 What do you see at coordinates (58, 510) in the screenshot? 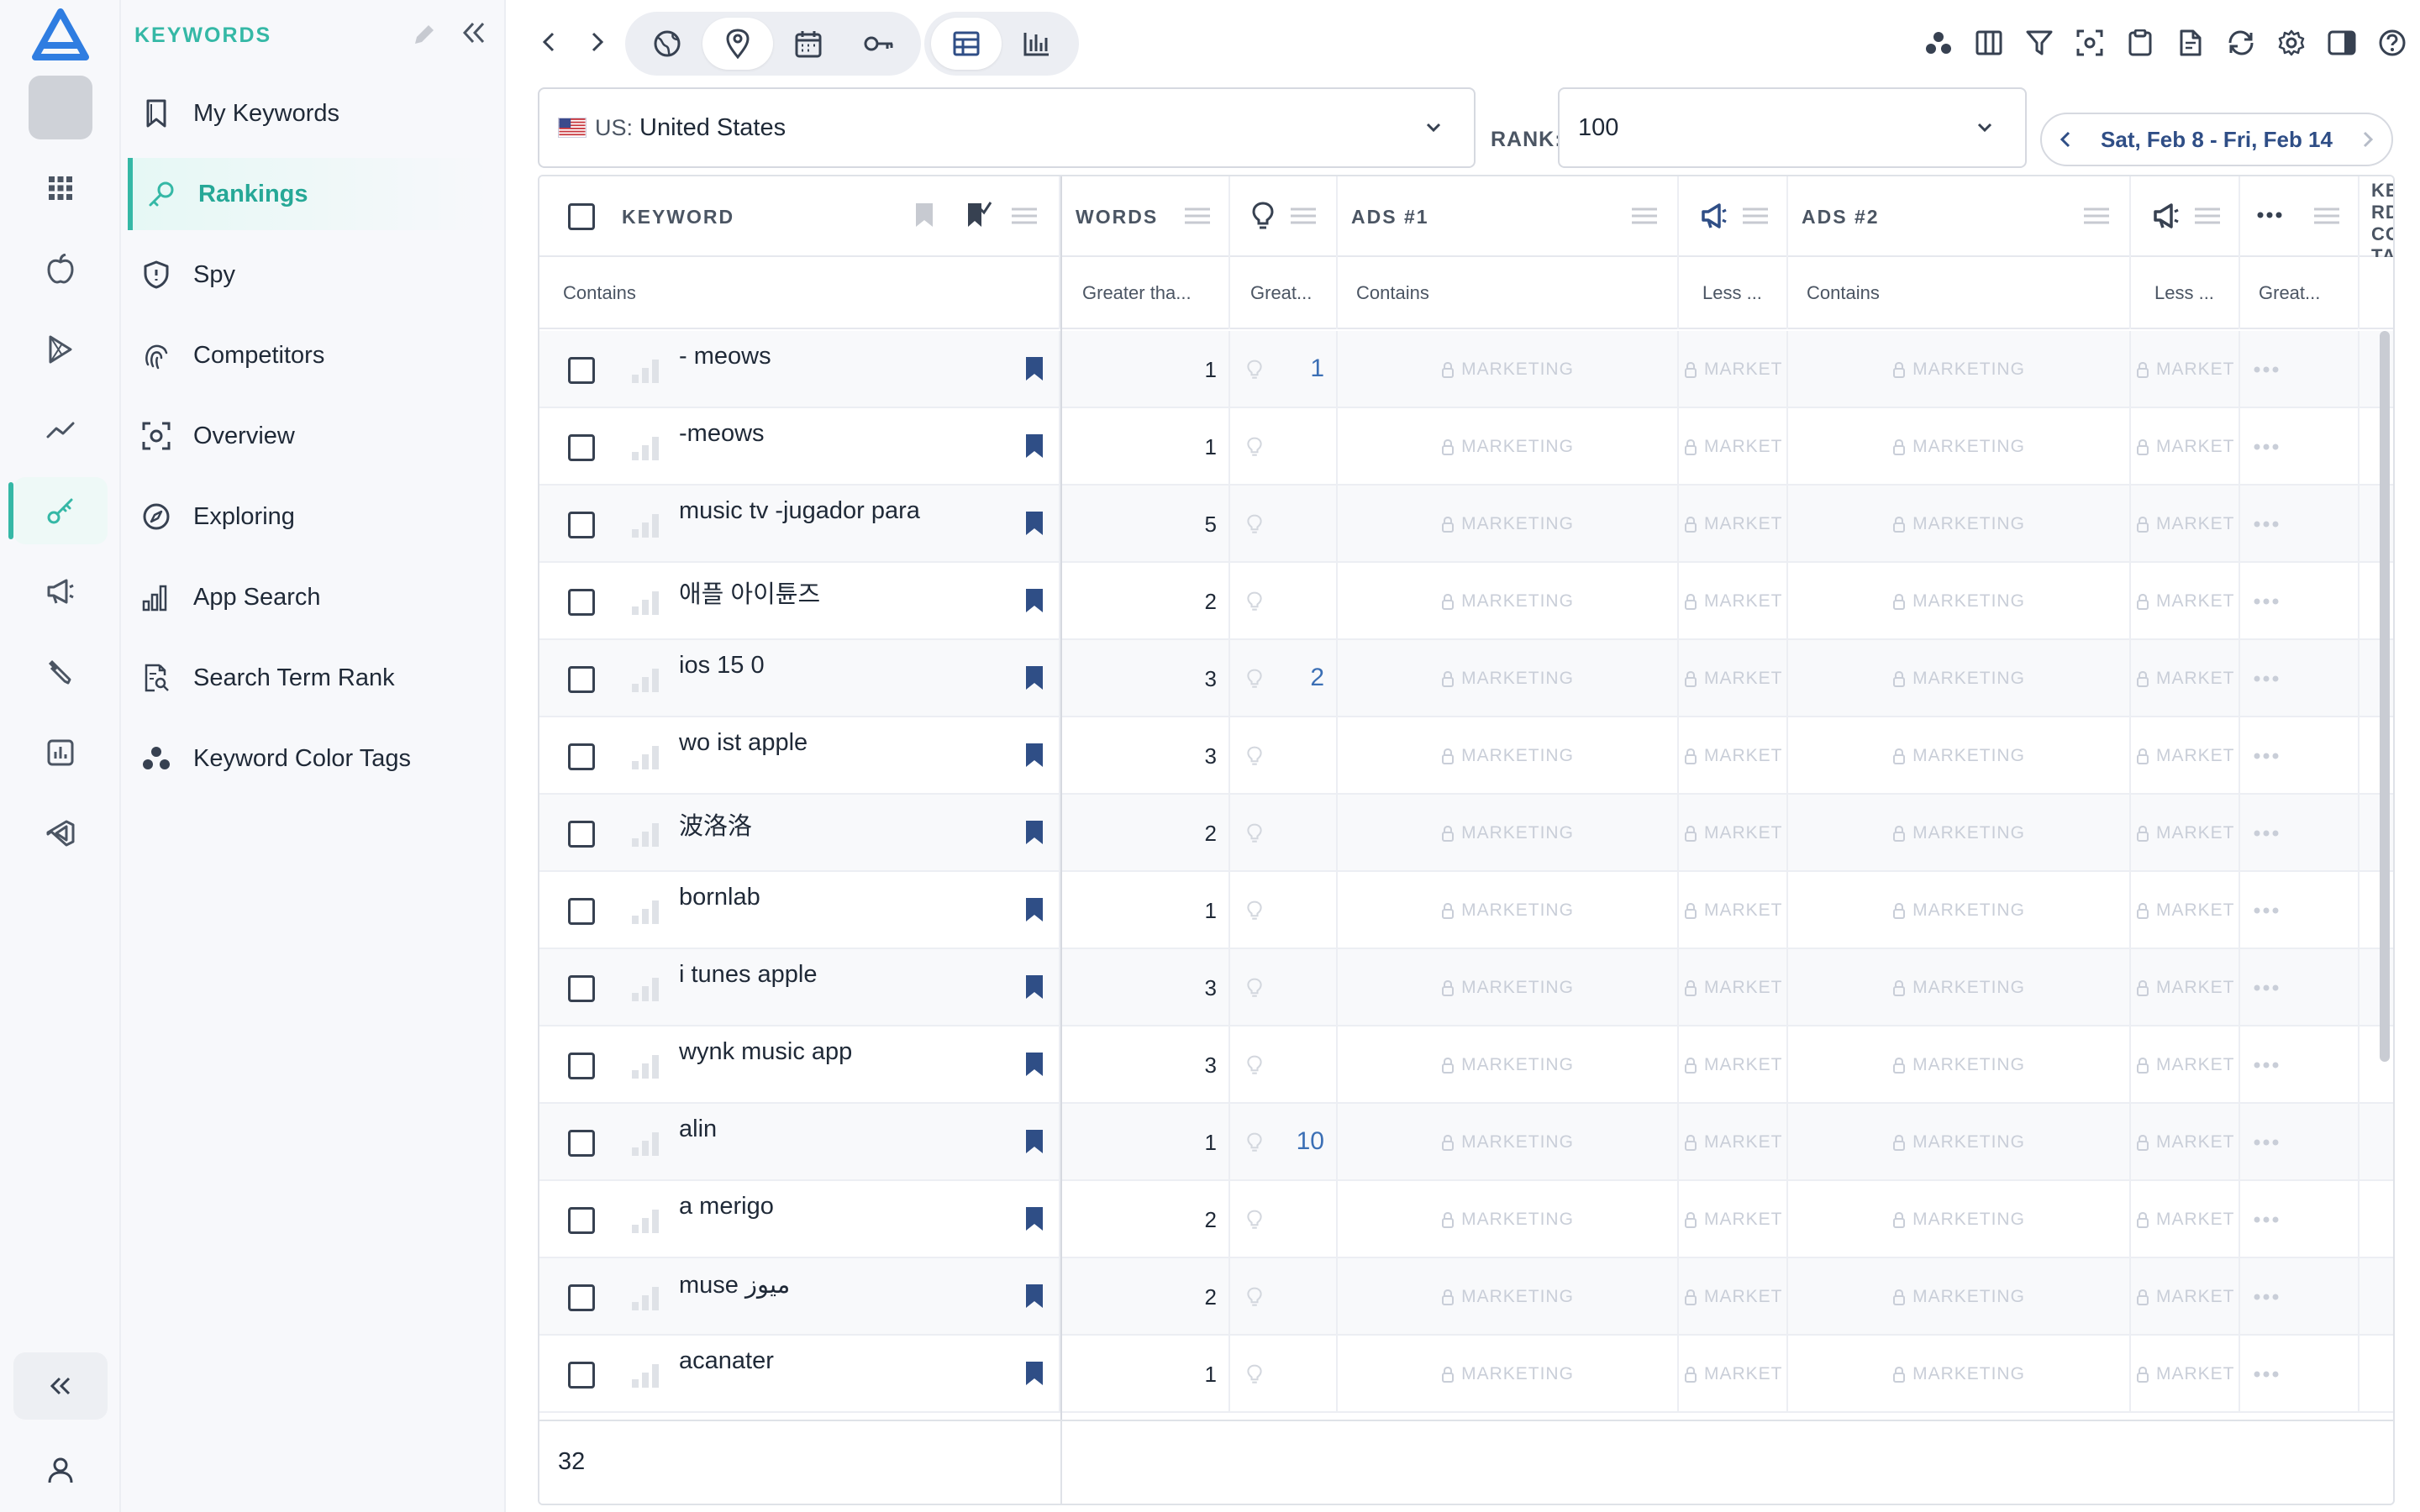
I see `rail-keywords-icon` at bounding box center [58, 510].